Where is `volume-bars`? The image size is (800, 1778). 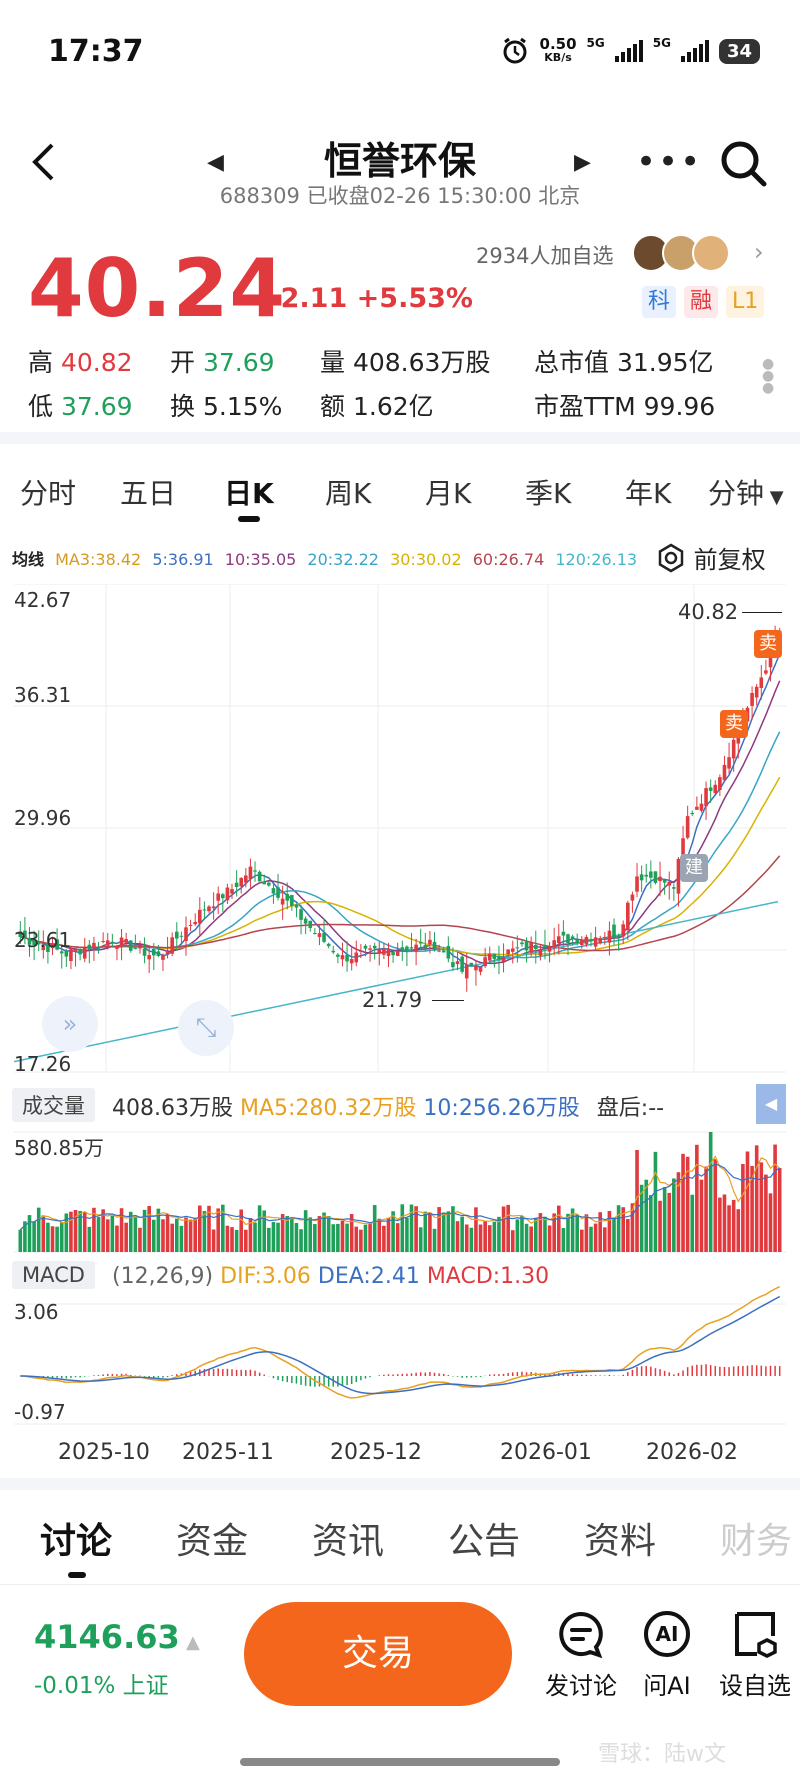 volume-bars is located at coordinates (400, 1192).